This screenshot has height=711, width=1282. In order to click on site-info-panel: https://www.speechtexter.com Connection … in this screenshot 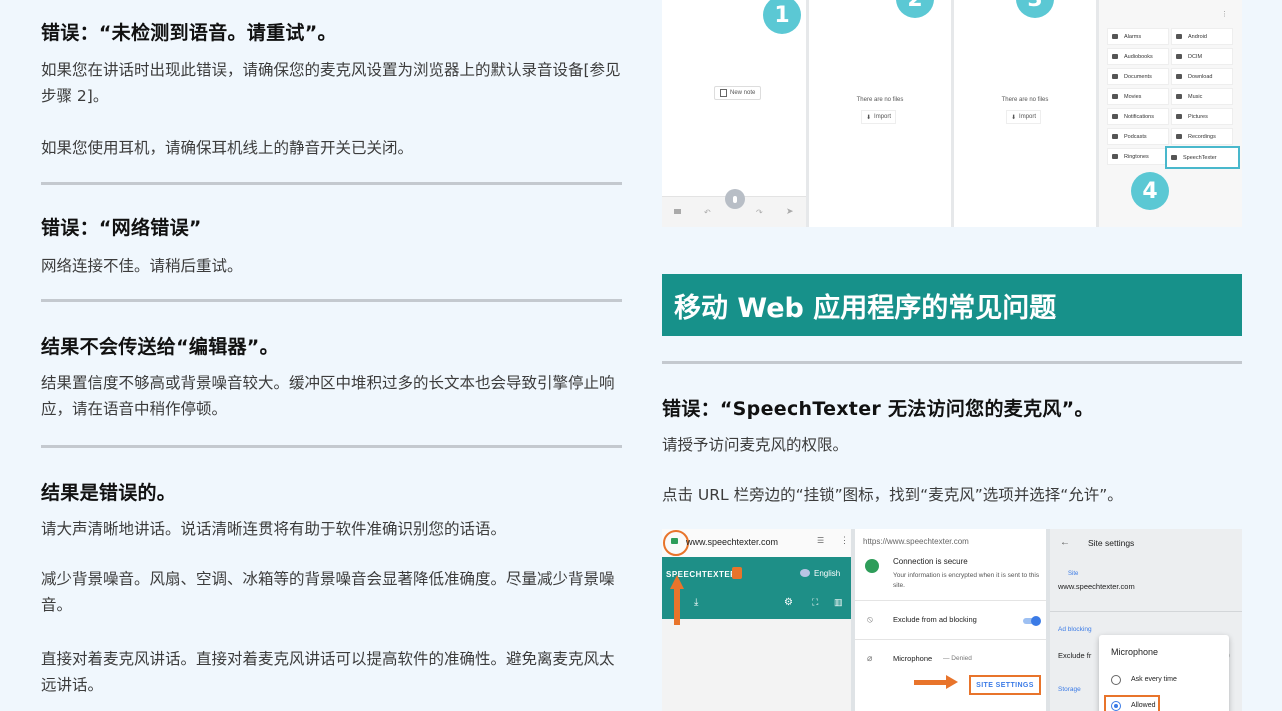, I will do `click(950, 620)`.